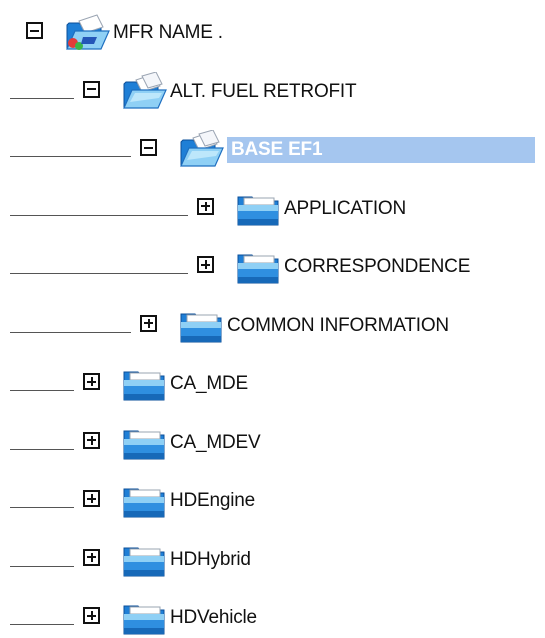  What do you see at coordinates (87, 33) in the screenshot?
I see `open-folder-root-icon` at bounding box center [87, 33].